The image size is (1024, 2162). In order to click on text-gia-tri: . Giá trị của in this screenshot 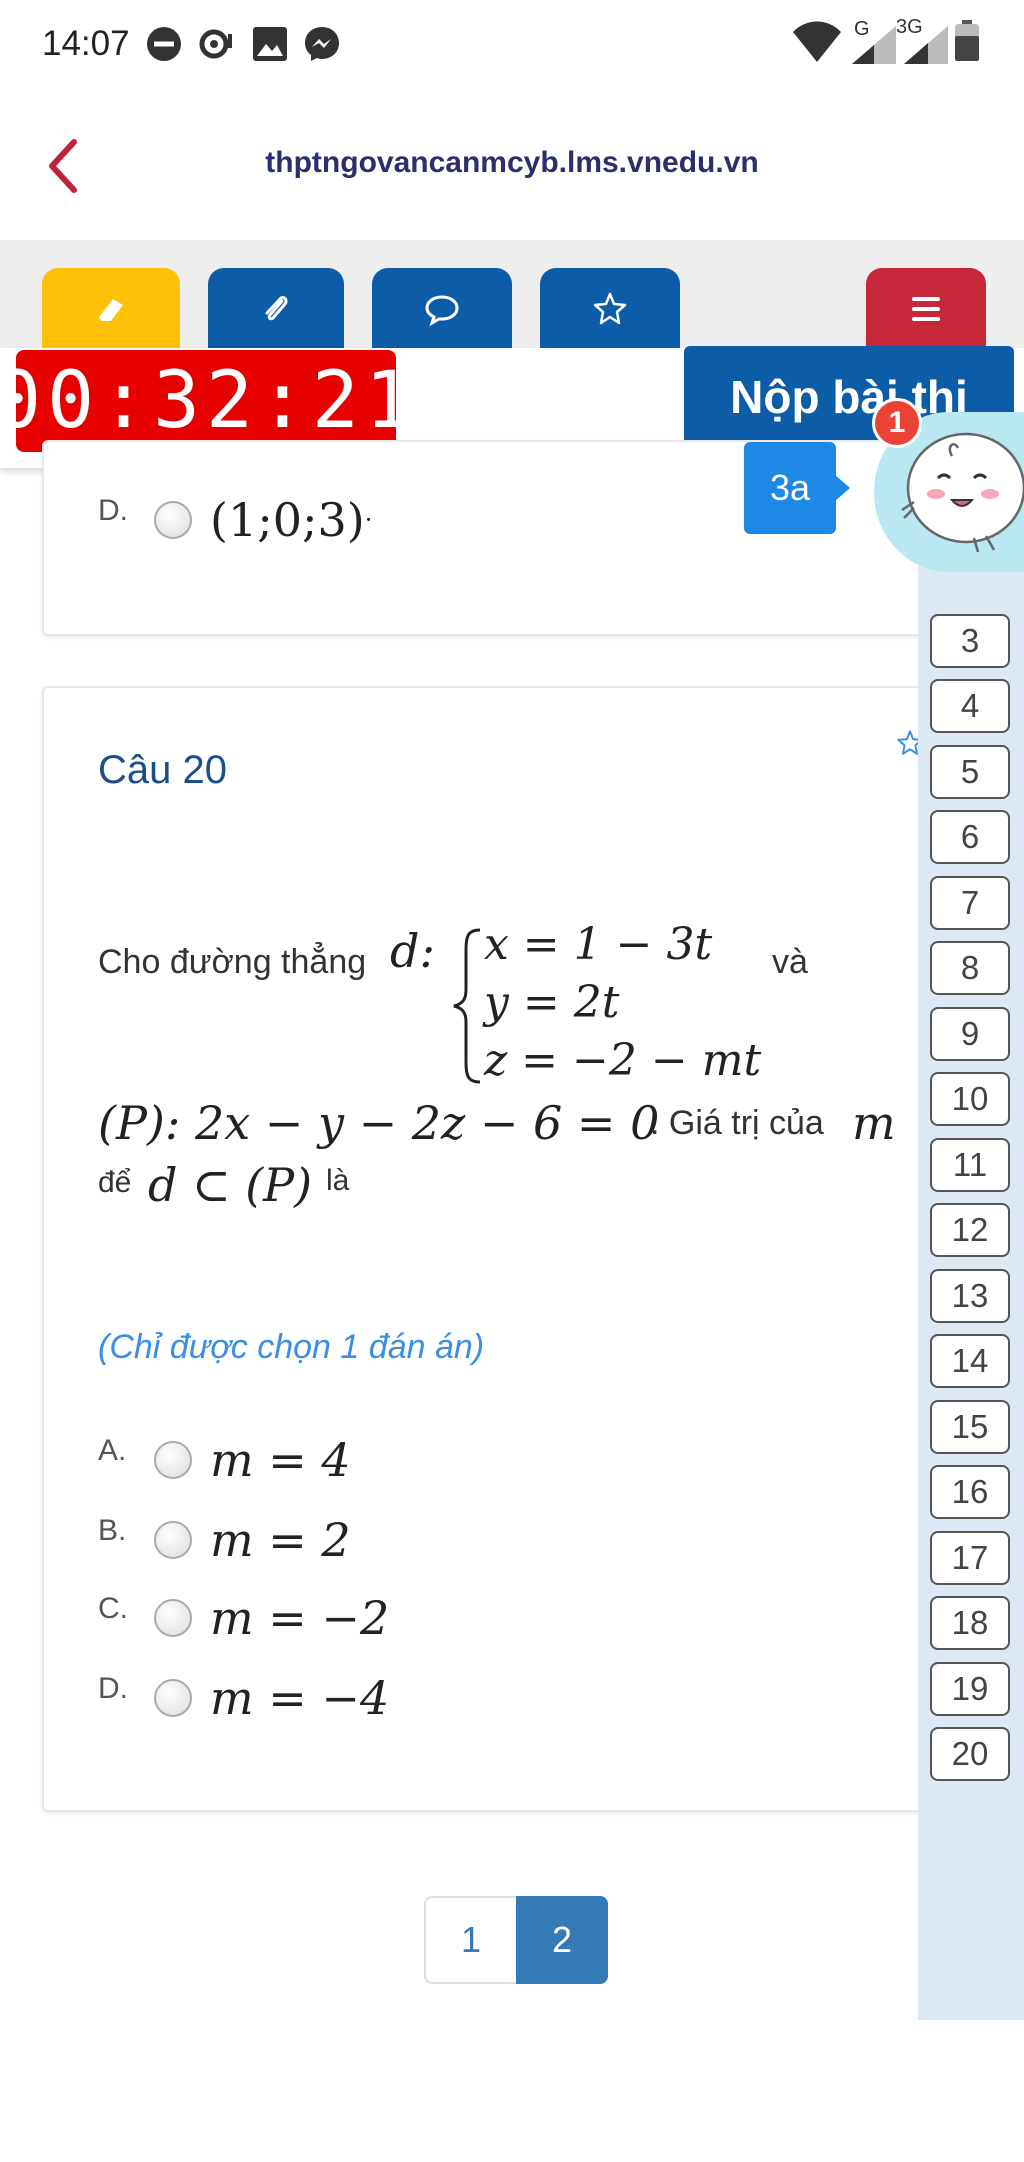, I will do `click(737, 1123)`.